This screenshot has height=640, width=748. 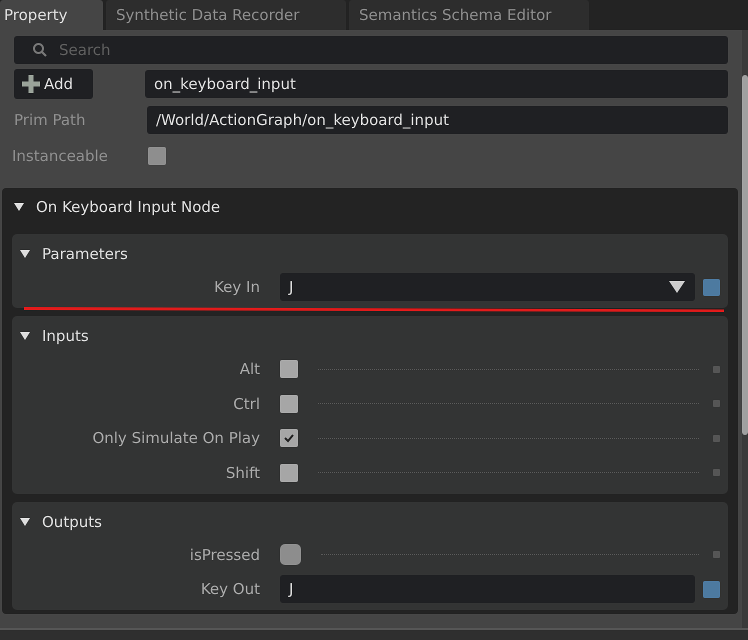 What do you see at coordinates (246, 403) in the screenshot?
I see `property-label: Ctrl` at bounding box center [246, 403].